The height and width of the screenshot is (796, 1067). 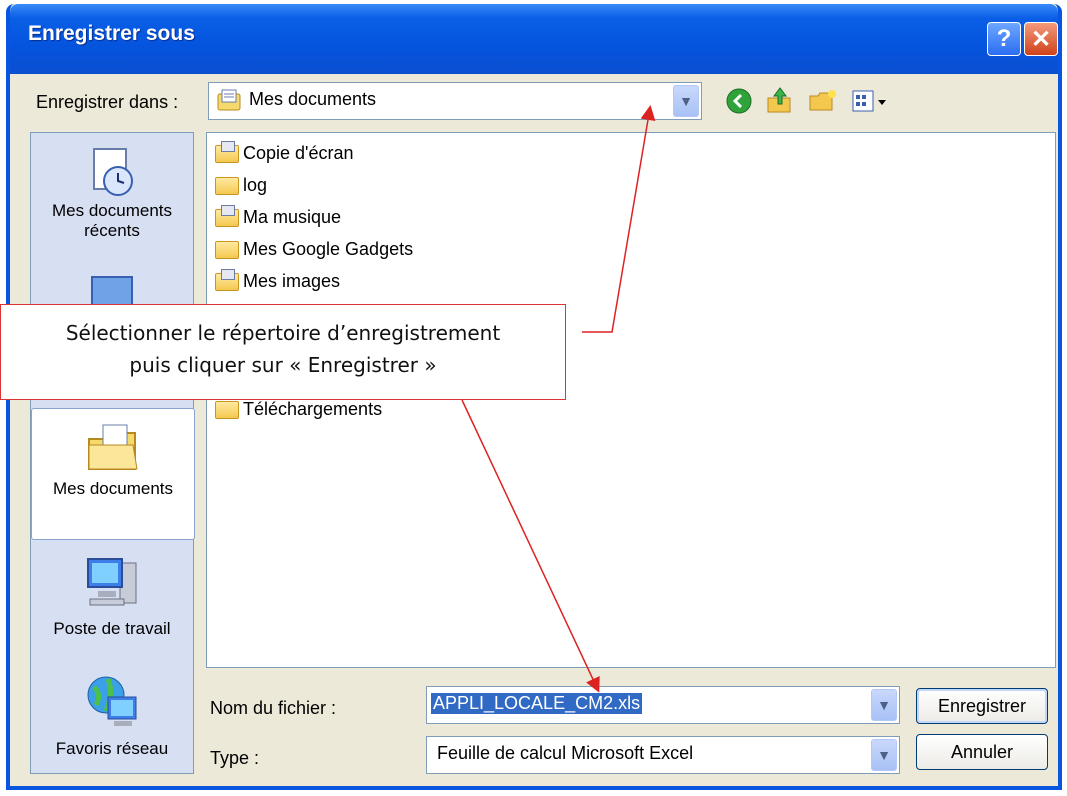 I want to click on arrow-to-location, so click(x=619, y=219).